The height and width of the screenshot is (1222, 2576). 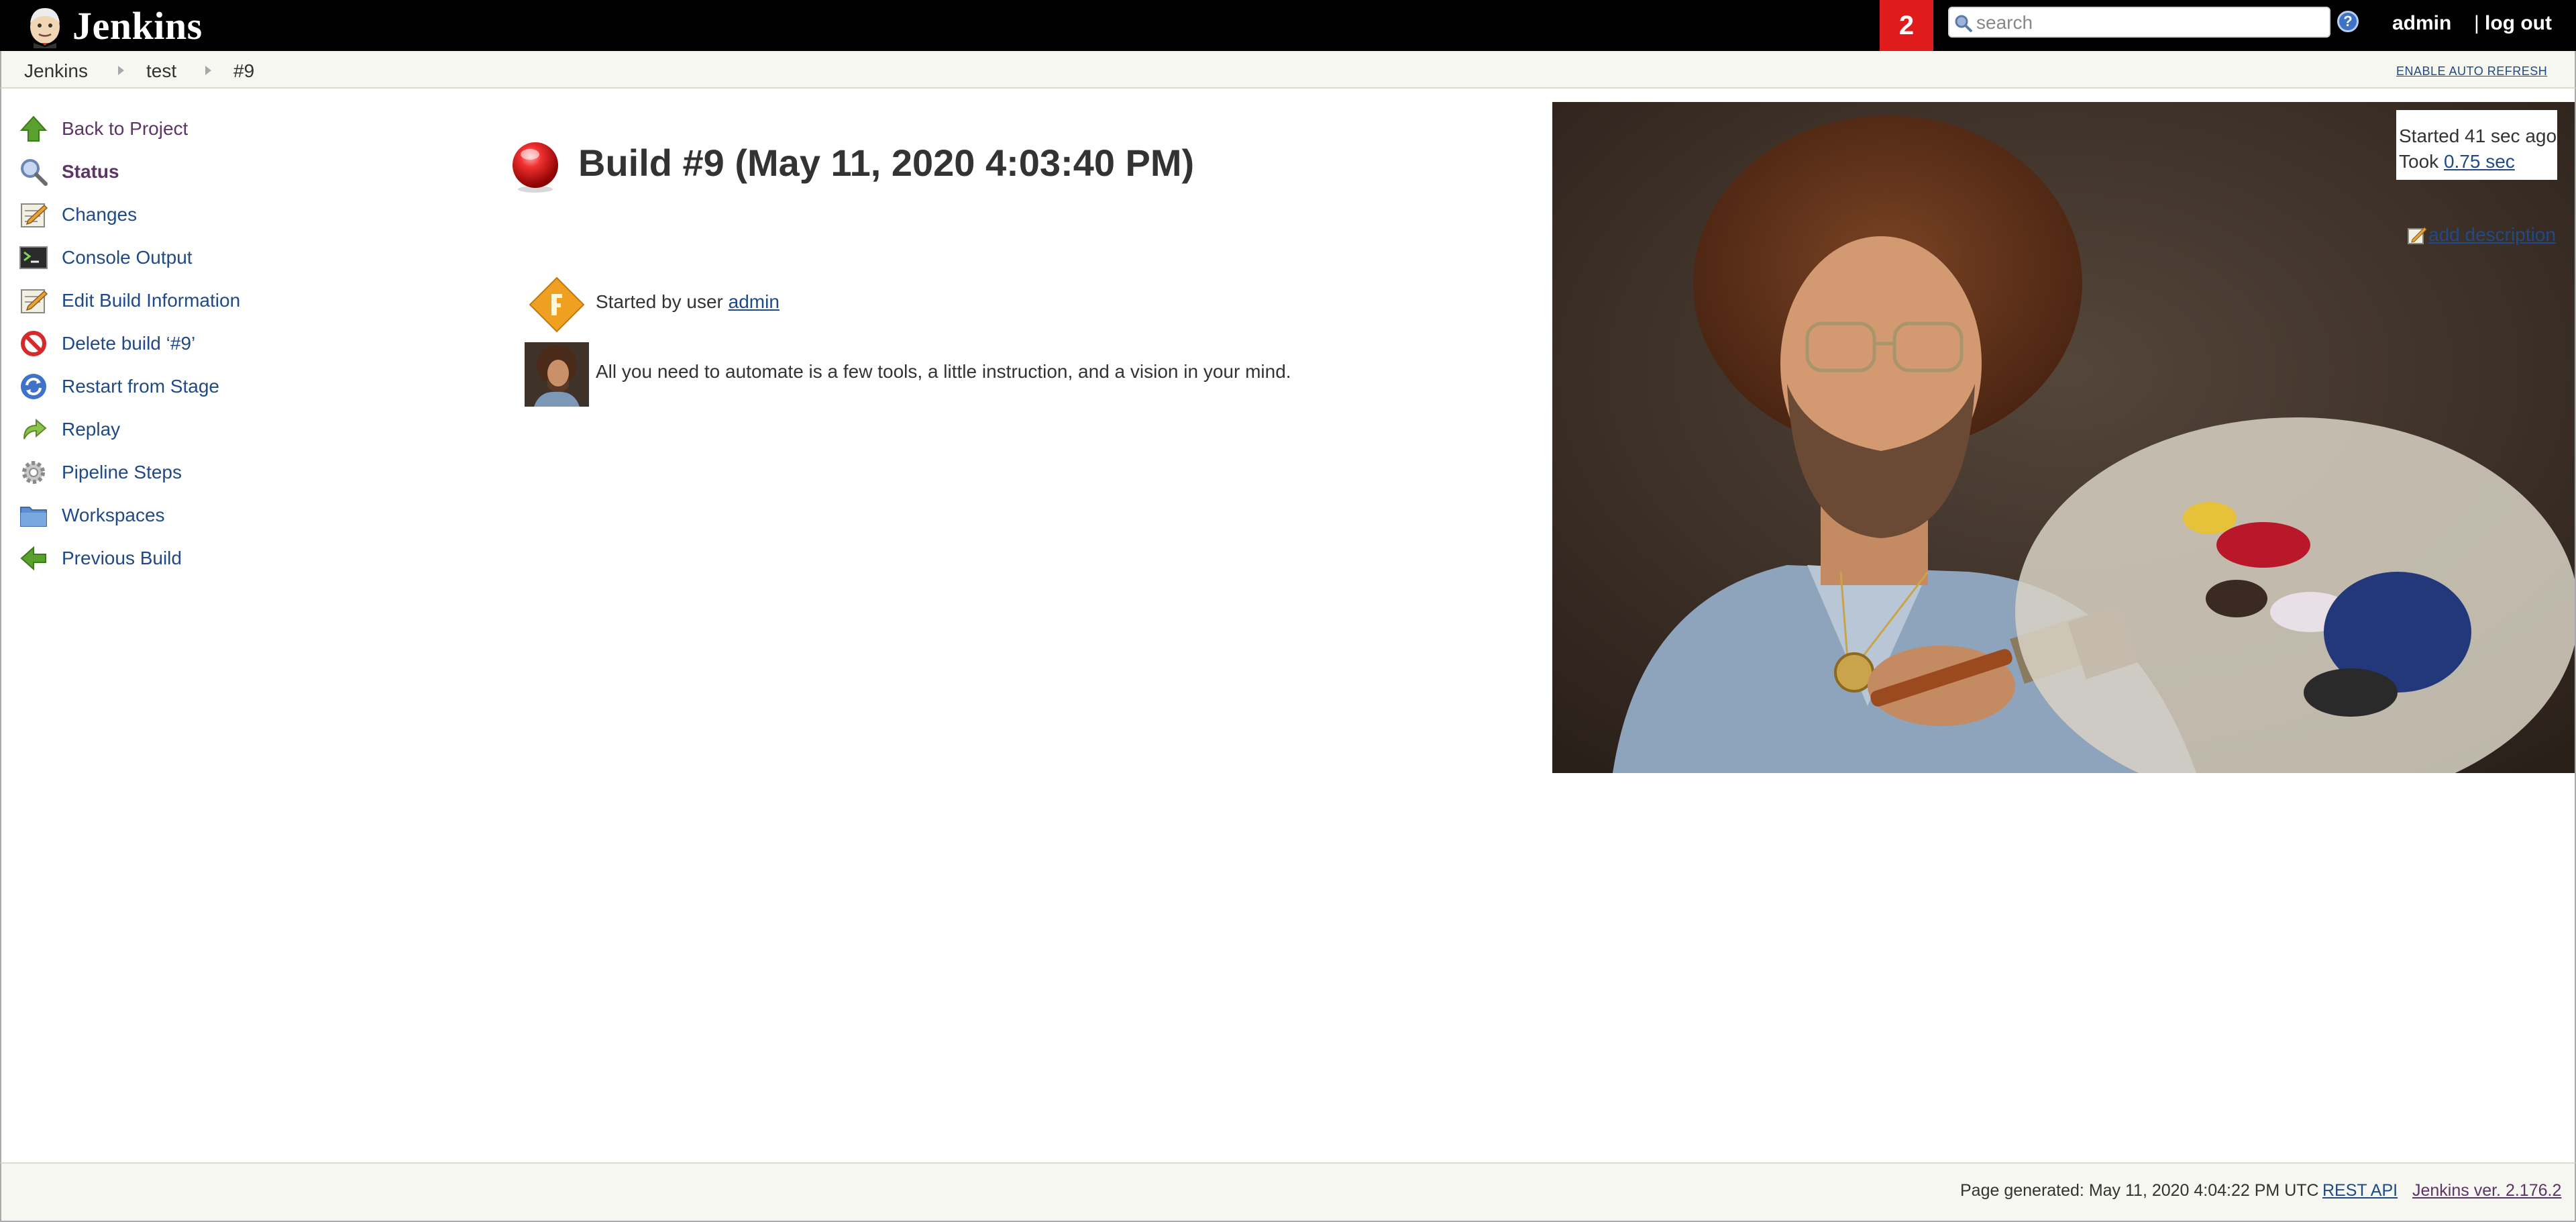 I want to click on enable-auto-refresh-link: ENABLE AUTO REFRESH, so click(x=2471, y=71).